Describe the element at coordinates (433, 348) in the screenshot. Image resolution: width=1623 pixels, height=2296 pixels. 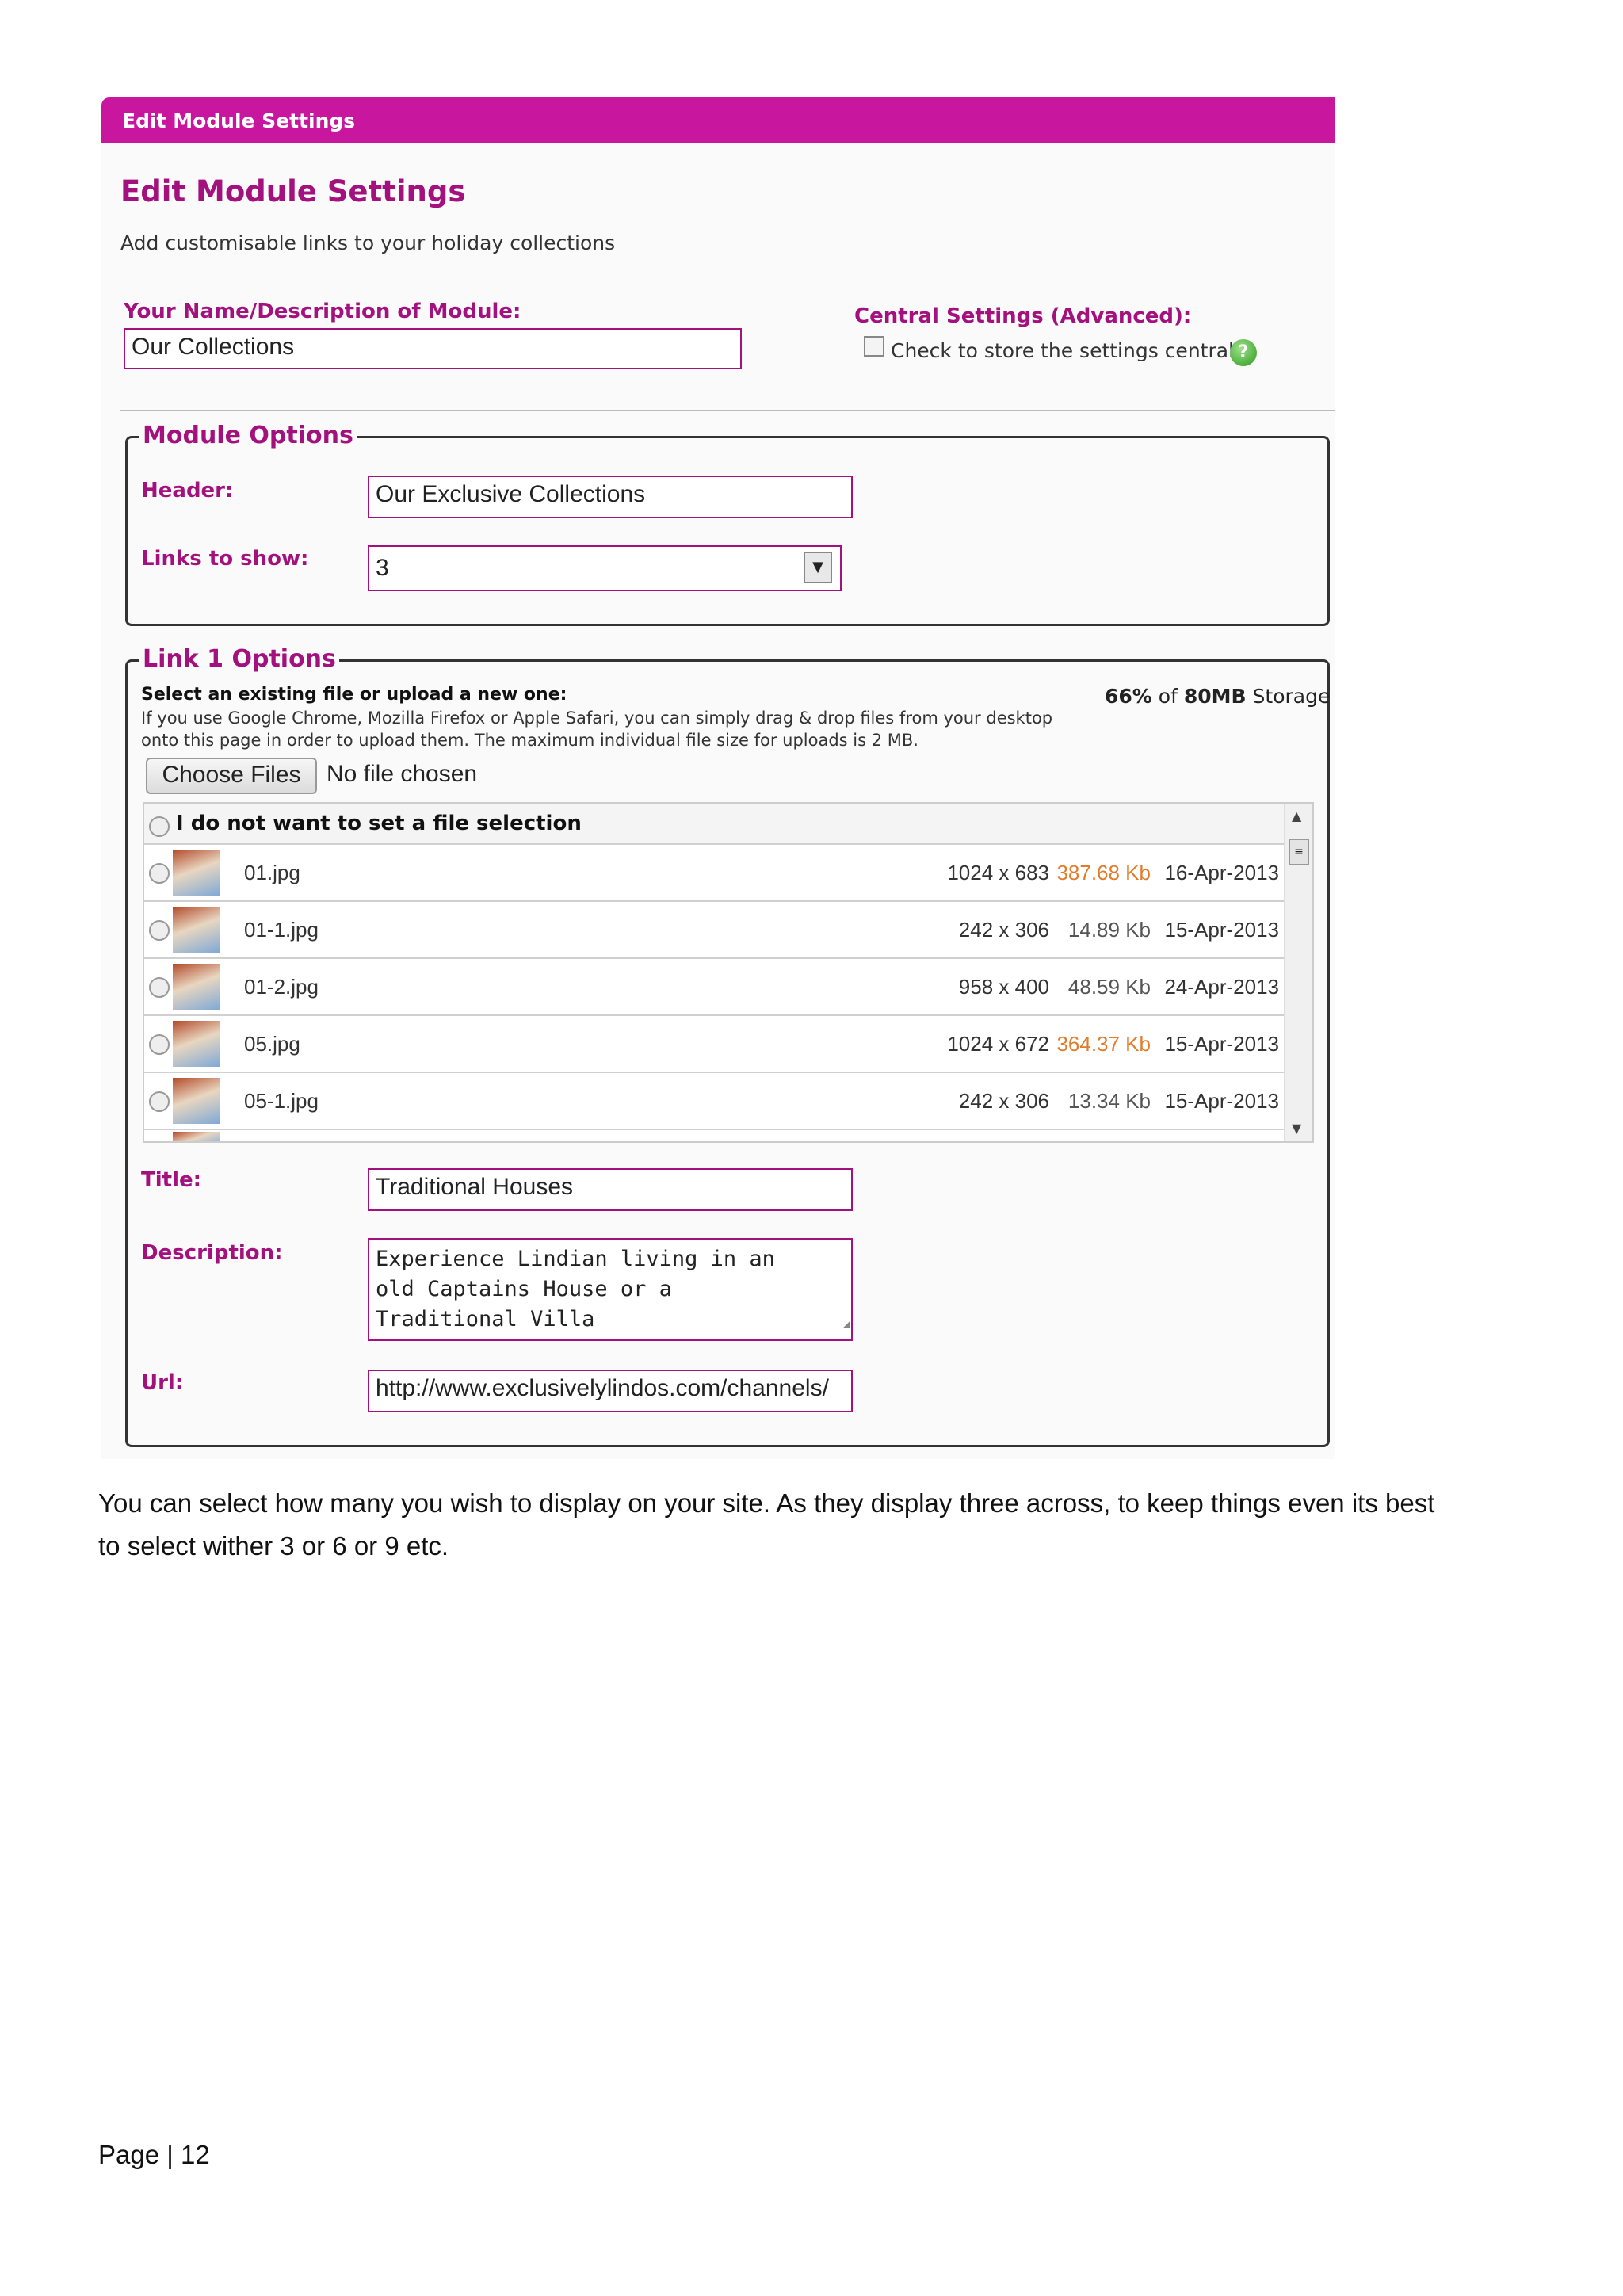
I see `module-name-input: Our Collections` at that location.